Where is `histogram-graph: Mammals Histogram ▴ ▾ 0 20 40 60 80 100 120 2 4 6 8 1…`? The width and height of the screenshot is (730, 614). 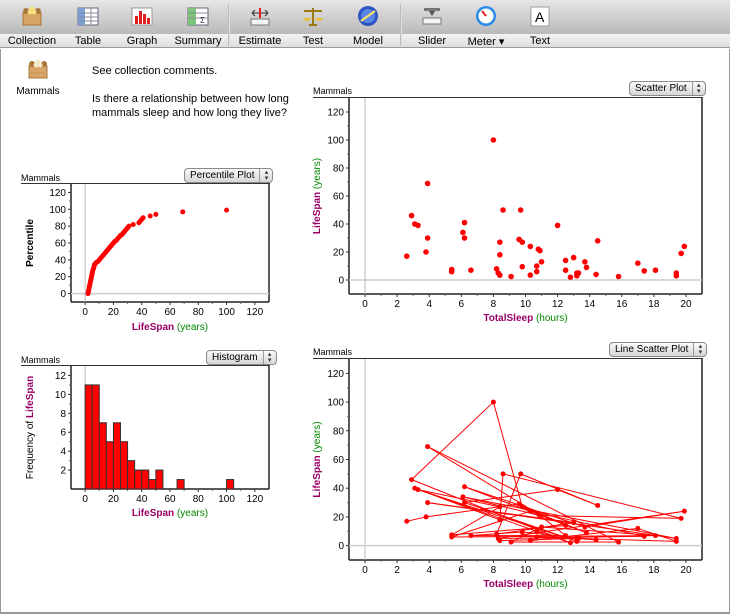
histogram-graph: Mammals Histogram ▴ ▾ 0 20 40 60 80 100 120 2 4 6 8 1… is located at coordinates (149, 434).